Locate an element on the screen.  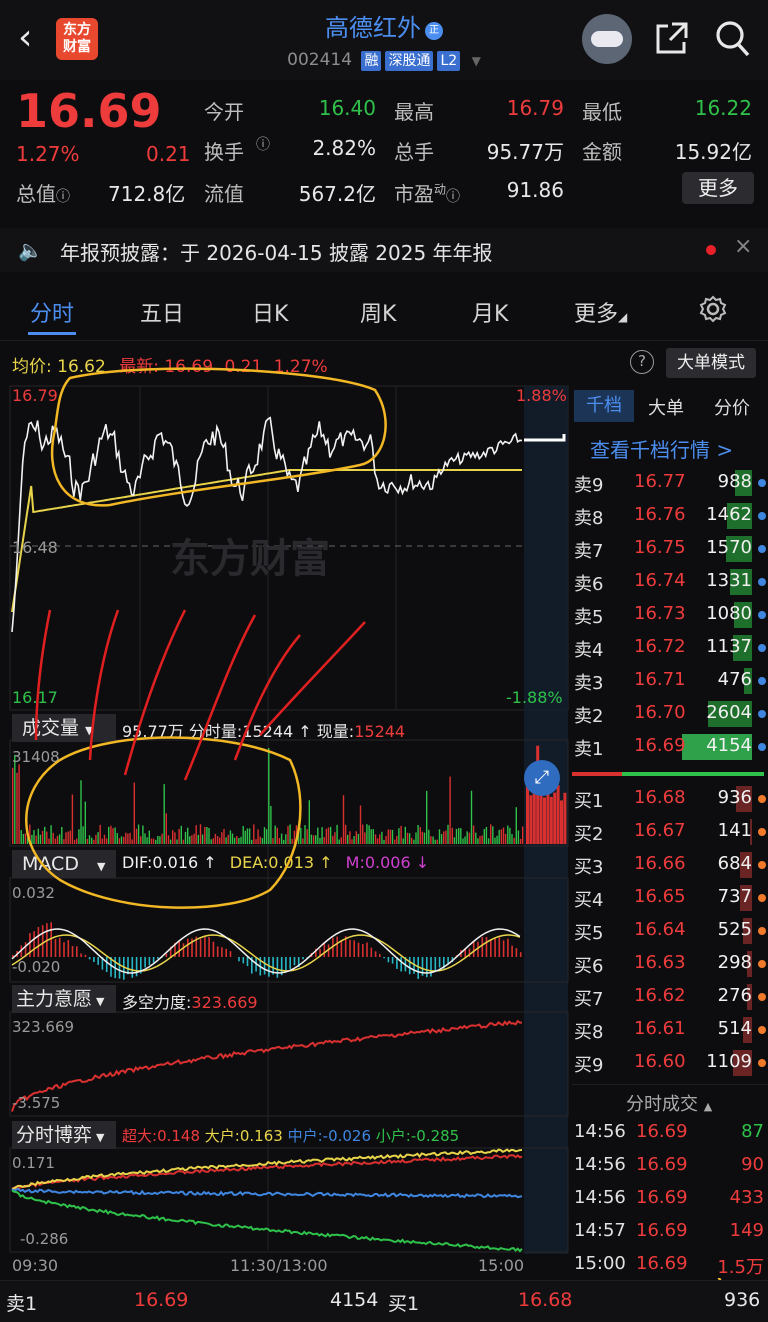
trade-row: 14:57 16.69 149 is located at coordinates (670, 1232).